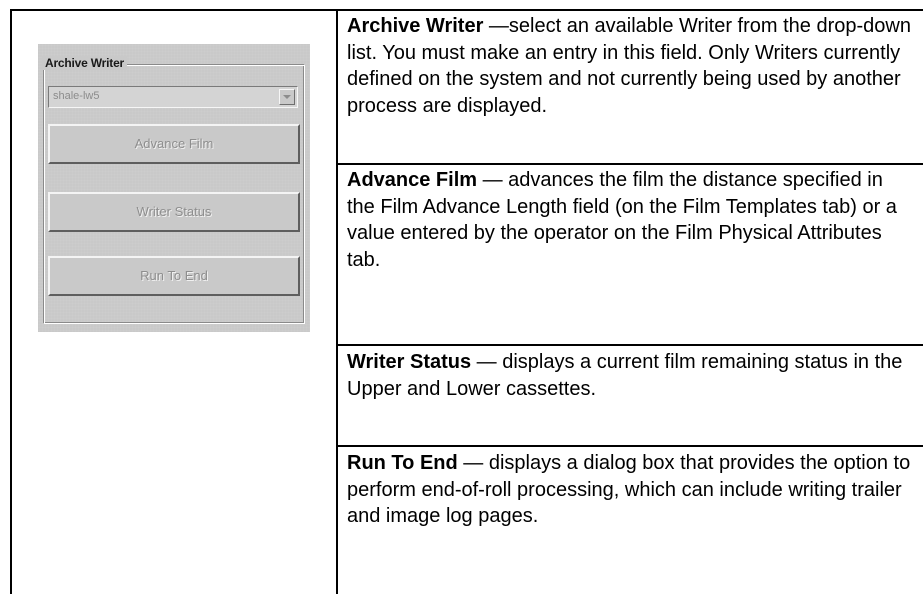  I want to click on writer-combo-value: shale-lw5, so click(76, 96).